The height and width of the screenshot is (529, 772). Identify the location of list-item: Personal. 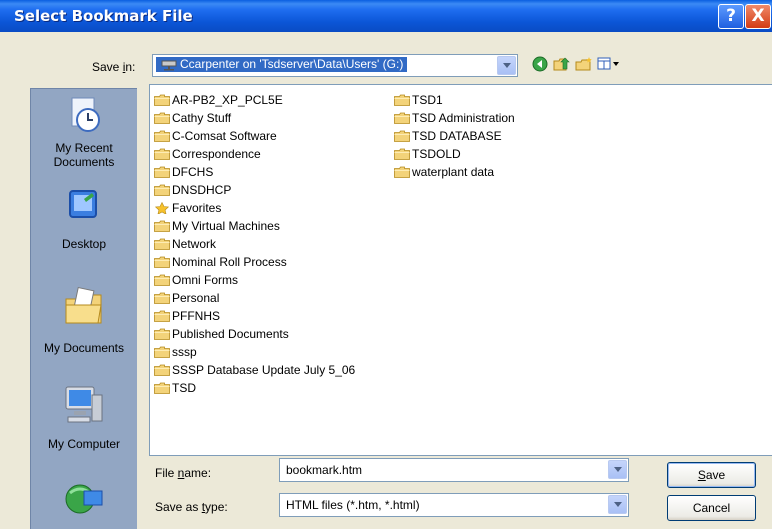
(254, 298).